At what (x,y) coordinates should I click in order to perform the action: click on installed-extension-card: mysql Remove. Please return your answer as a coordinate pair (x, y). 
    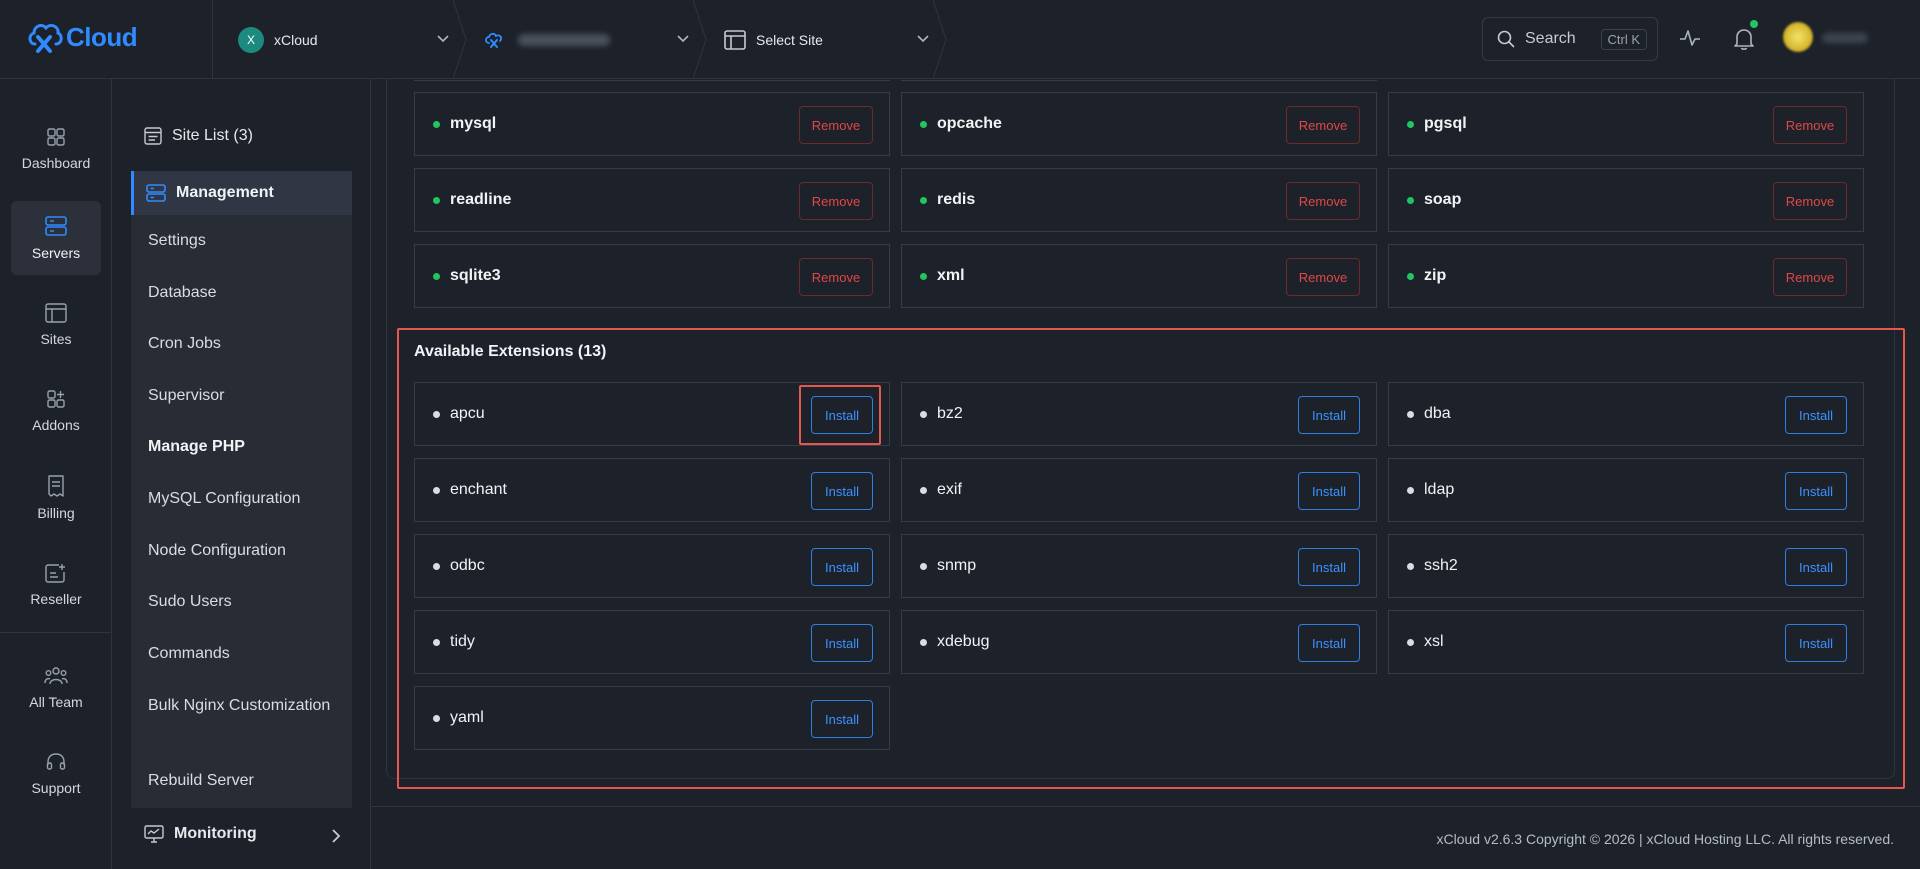
    Looking at the image, I should click on (652, 124).